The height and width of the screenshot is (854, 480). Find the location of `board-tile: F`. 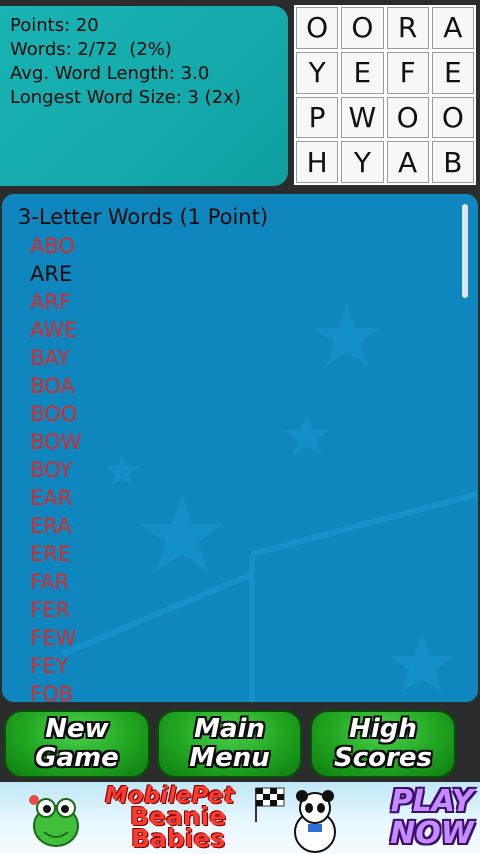

board-tile: F is located at coordinates (407, 72).